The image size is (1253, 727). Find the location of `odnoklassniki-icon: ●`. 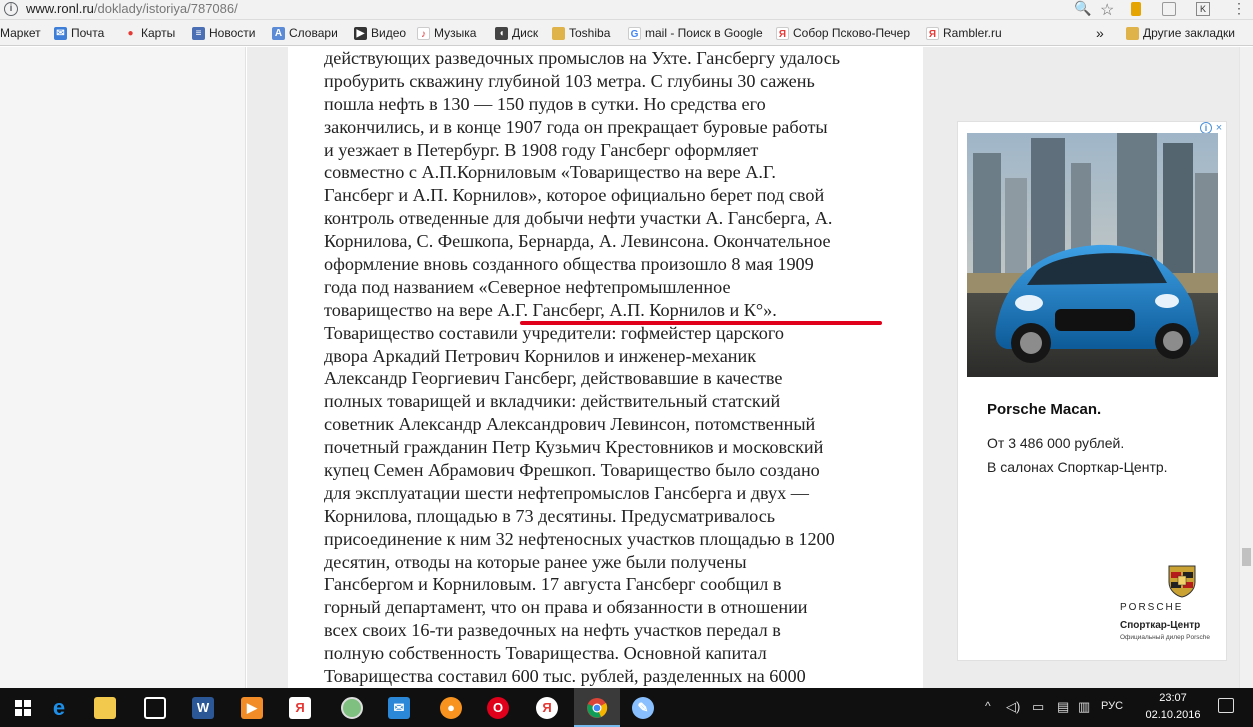

odnoklassniki-icon: ● is located at coordinates (451, 707).